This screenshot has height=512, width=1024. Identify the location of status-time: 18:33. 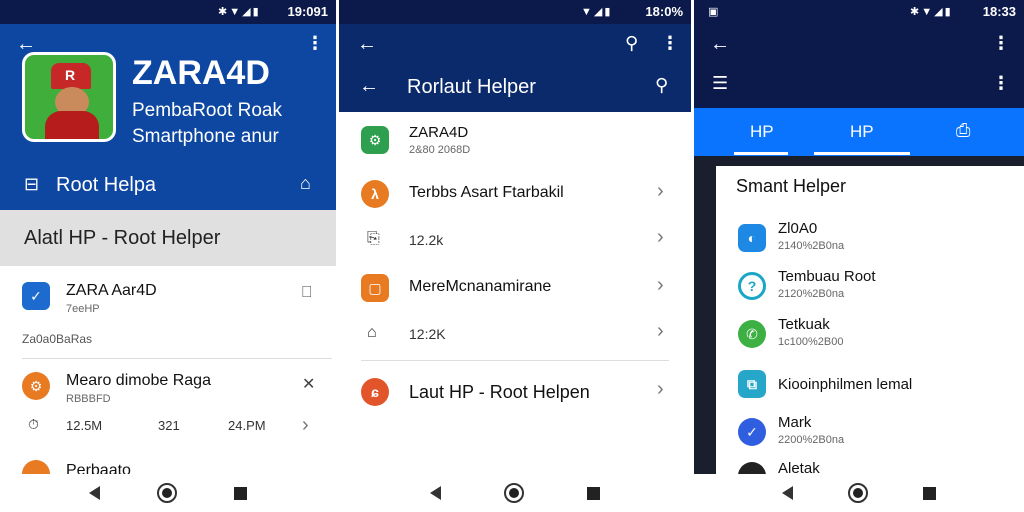
(999, 11).